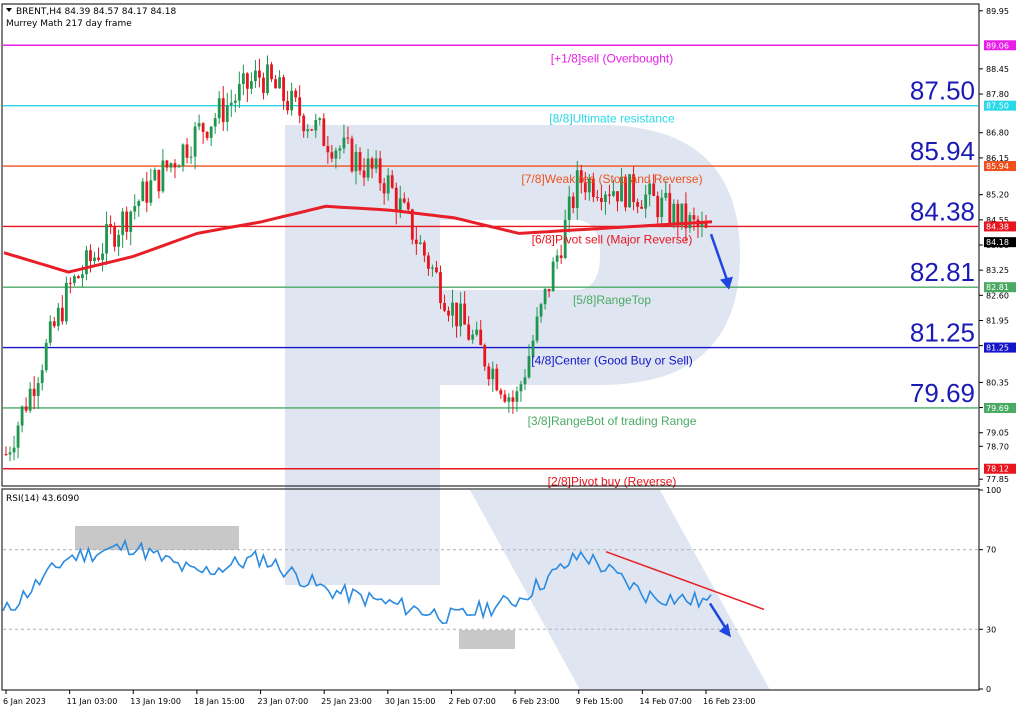 The image size is (1022, 712). What do you see at coordinates (24, 701) in the screenshot?
I see `time-tick-label: 6 Jan 2023` at bounding box center [24, 701].